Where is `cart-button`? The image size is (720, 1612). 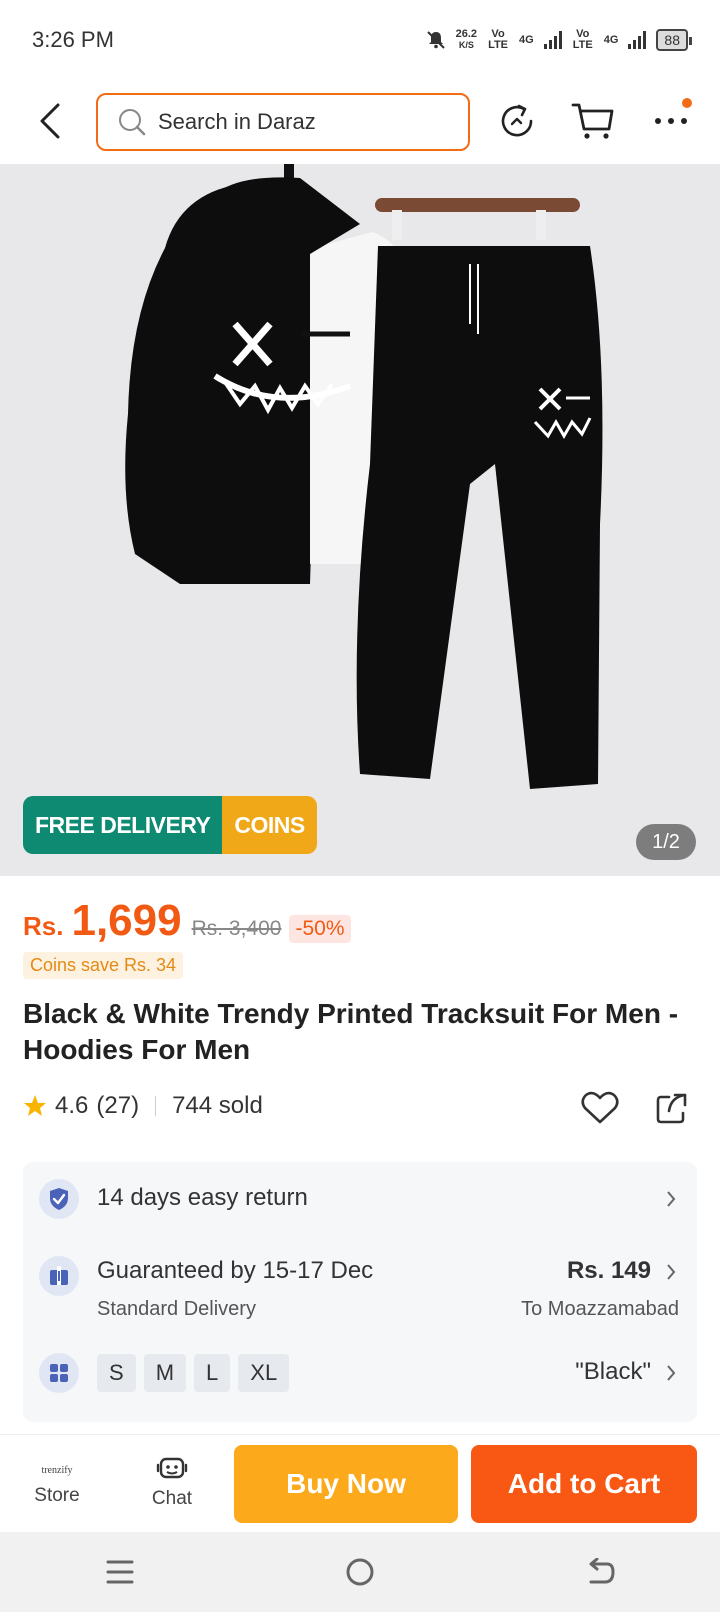 cart-button is located at coordinates (593, 121).